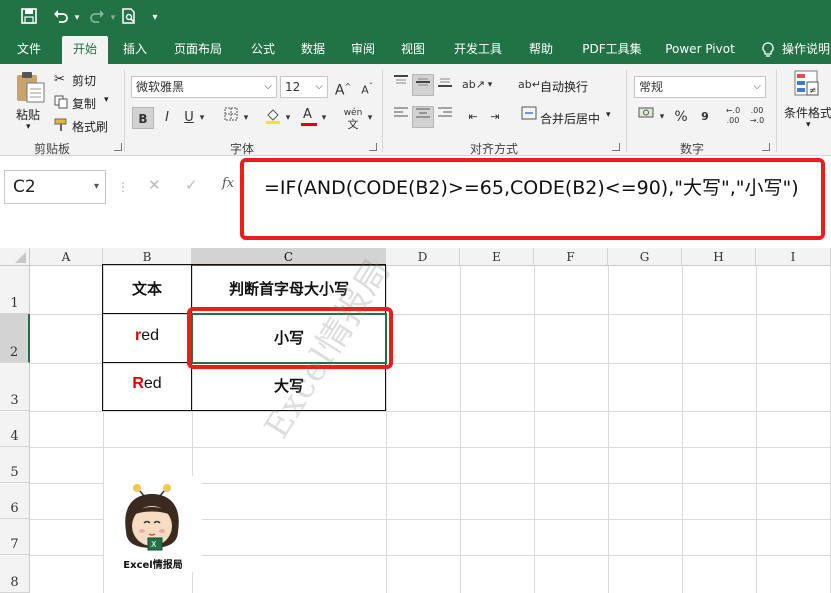 The image size is (831, 593). I want to click on font-color-button: A, so click(309, 118).